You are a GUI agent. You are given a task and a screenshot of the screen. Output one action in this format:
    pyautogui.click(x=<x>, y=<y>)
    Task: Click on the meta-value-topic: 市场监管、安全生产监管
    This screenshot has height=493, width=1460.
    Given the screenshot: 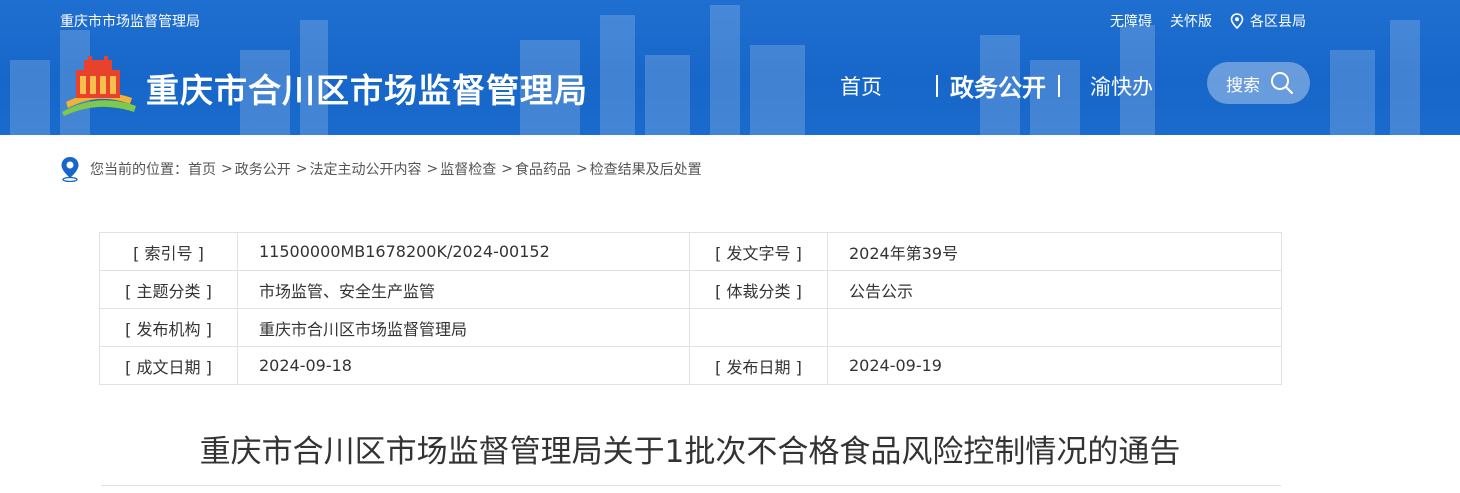 What is the action you would take?
    pyautogui.click(x=463, y=289)
    